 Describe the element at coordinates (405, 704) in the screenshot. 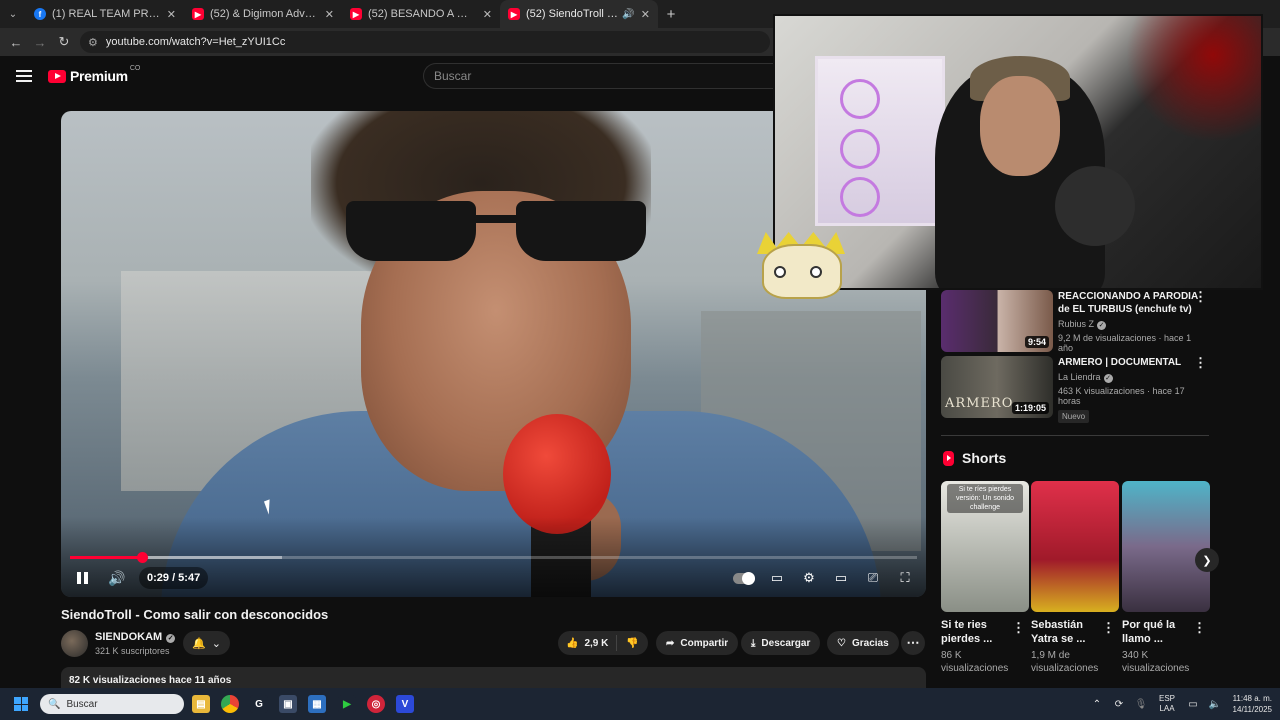

I see `vegas-app-icon: V` at that location.